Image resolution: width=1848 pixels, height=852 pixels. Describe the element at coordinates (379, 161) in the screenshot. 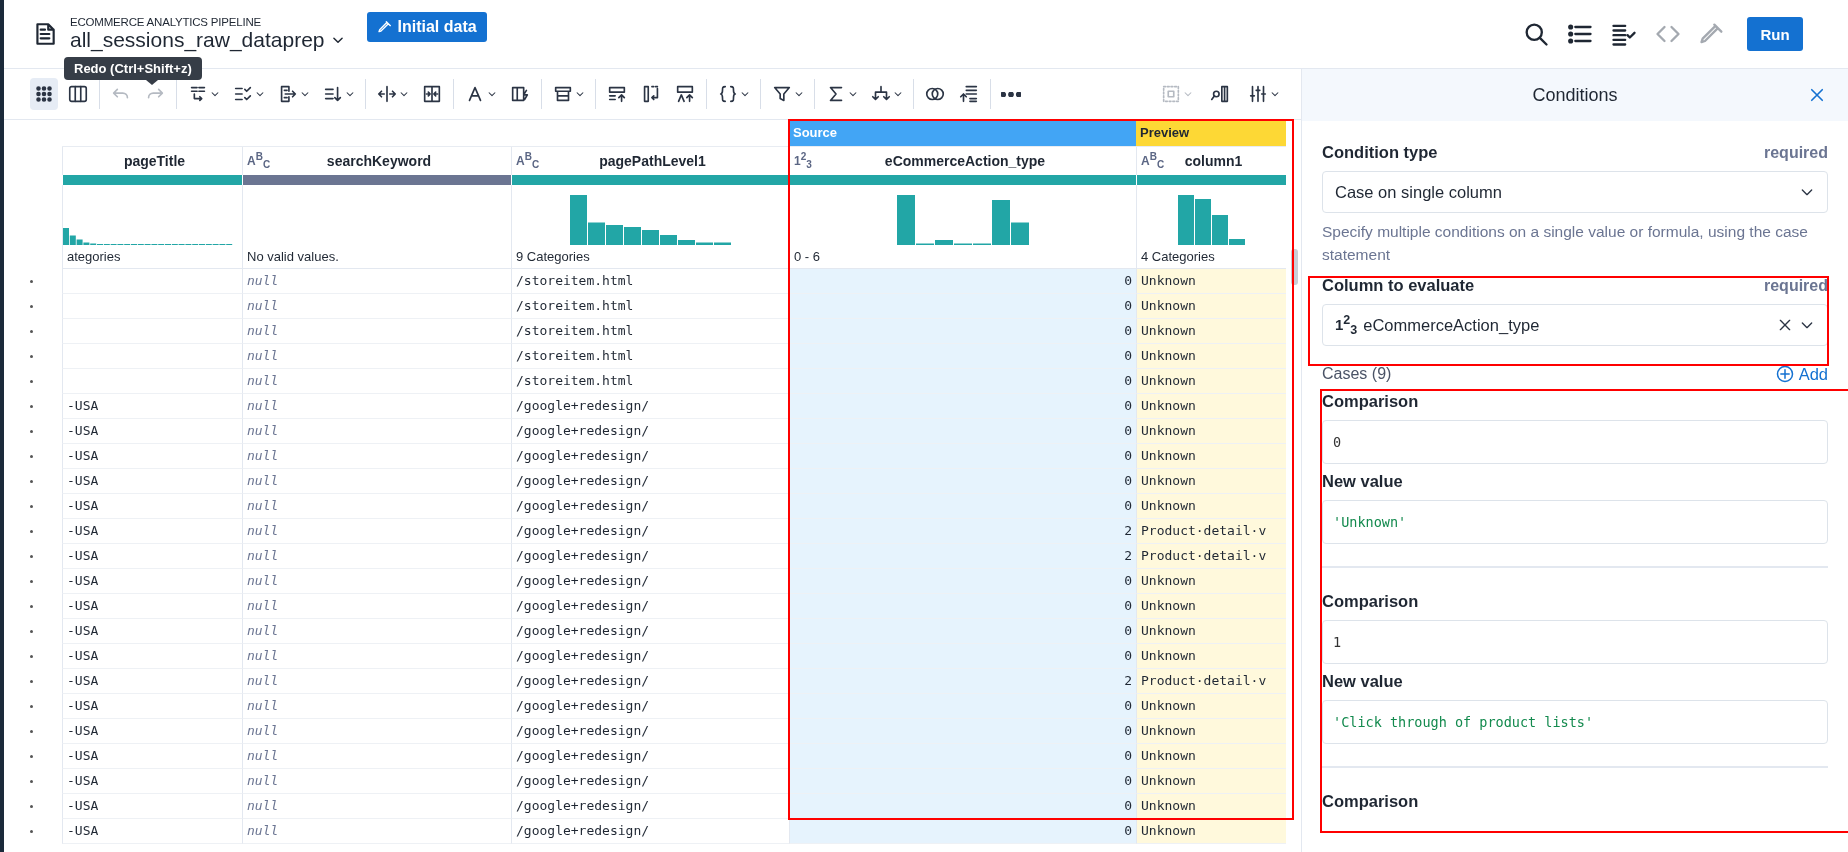

I see `column-name: searchKeyword` at that location.